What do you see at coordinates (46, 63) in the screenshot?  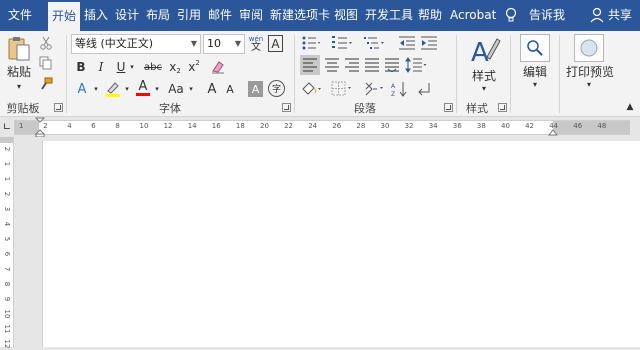 I see `copy-icon` at bounding box center [46, 63].